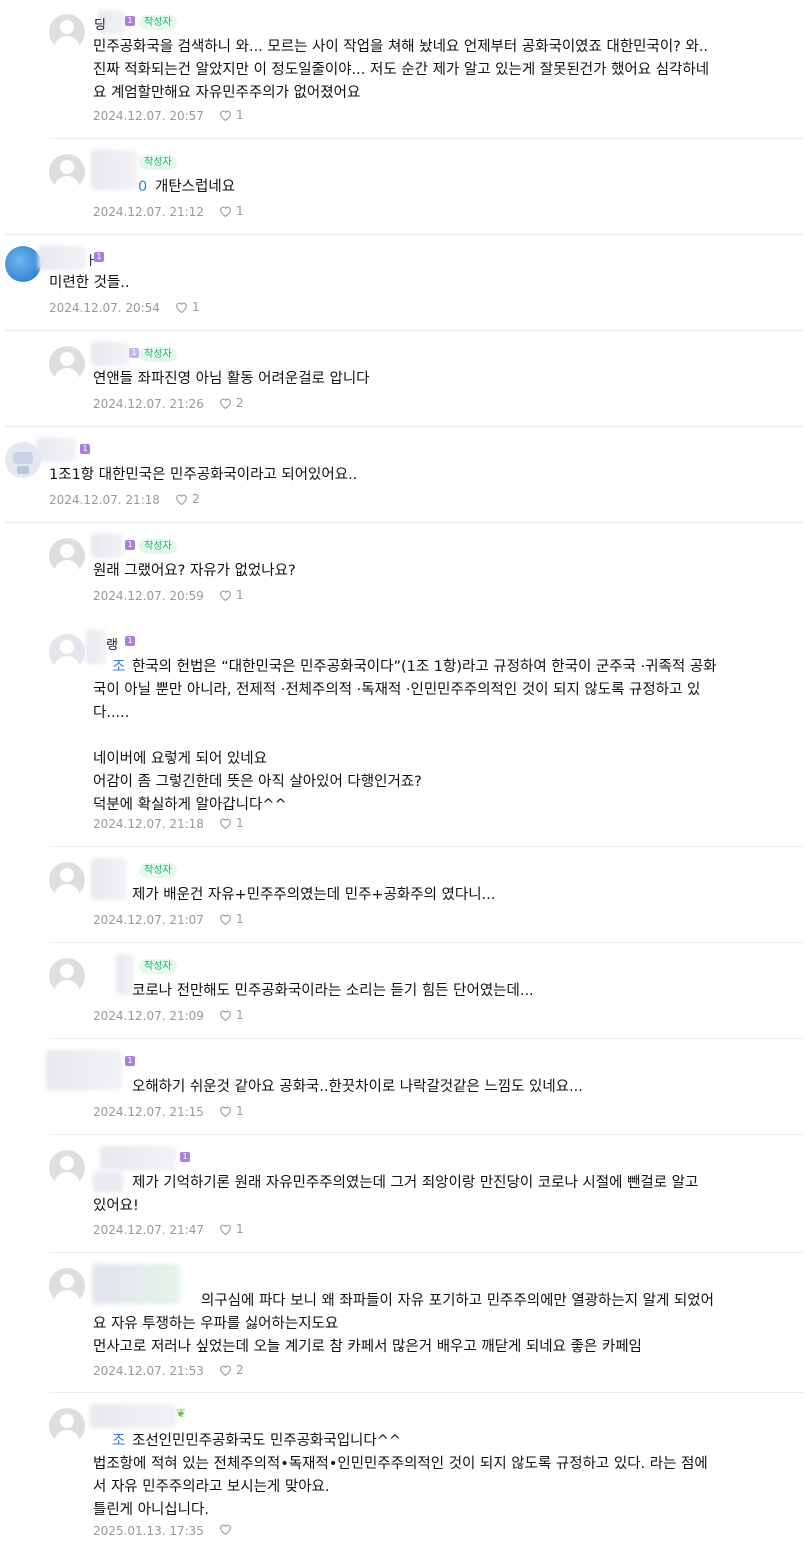 The height and width of the screenshot is (1549, 810). What do you see at coordinates (148, 920) in the screenshot?
I see `comment-date: 2024.12.07. 21:07` at bounding box center [148, 920].